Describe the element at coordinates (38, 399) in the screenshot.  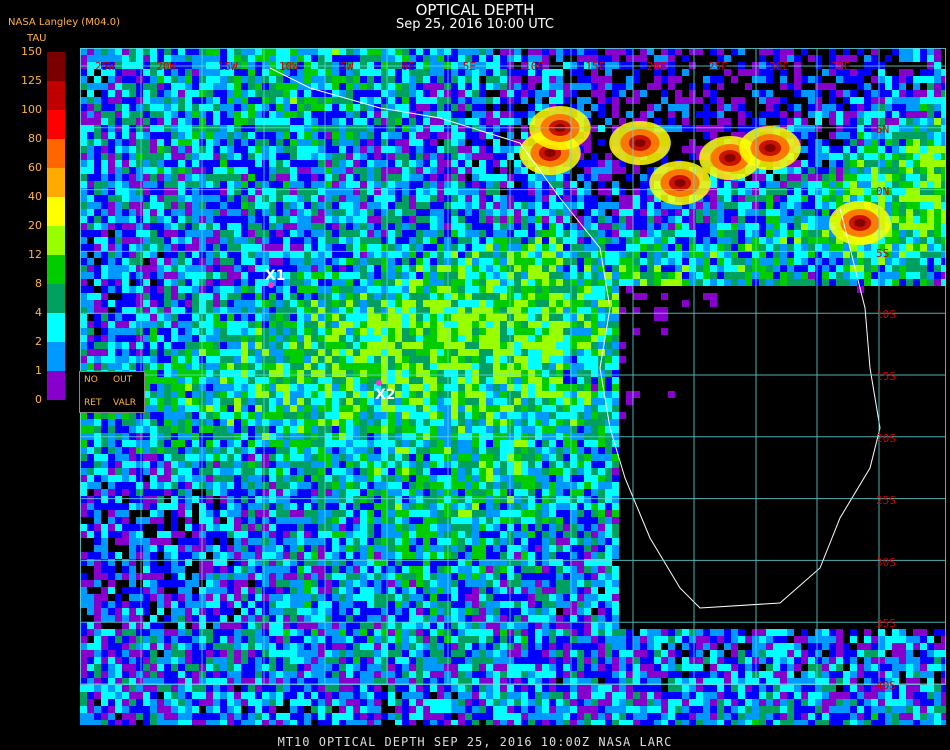
I see `legend-tick-label: 0` at that location.